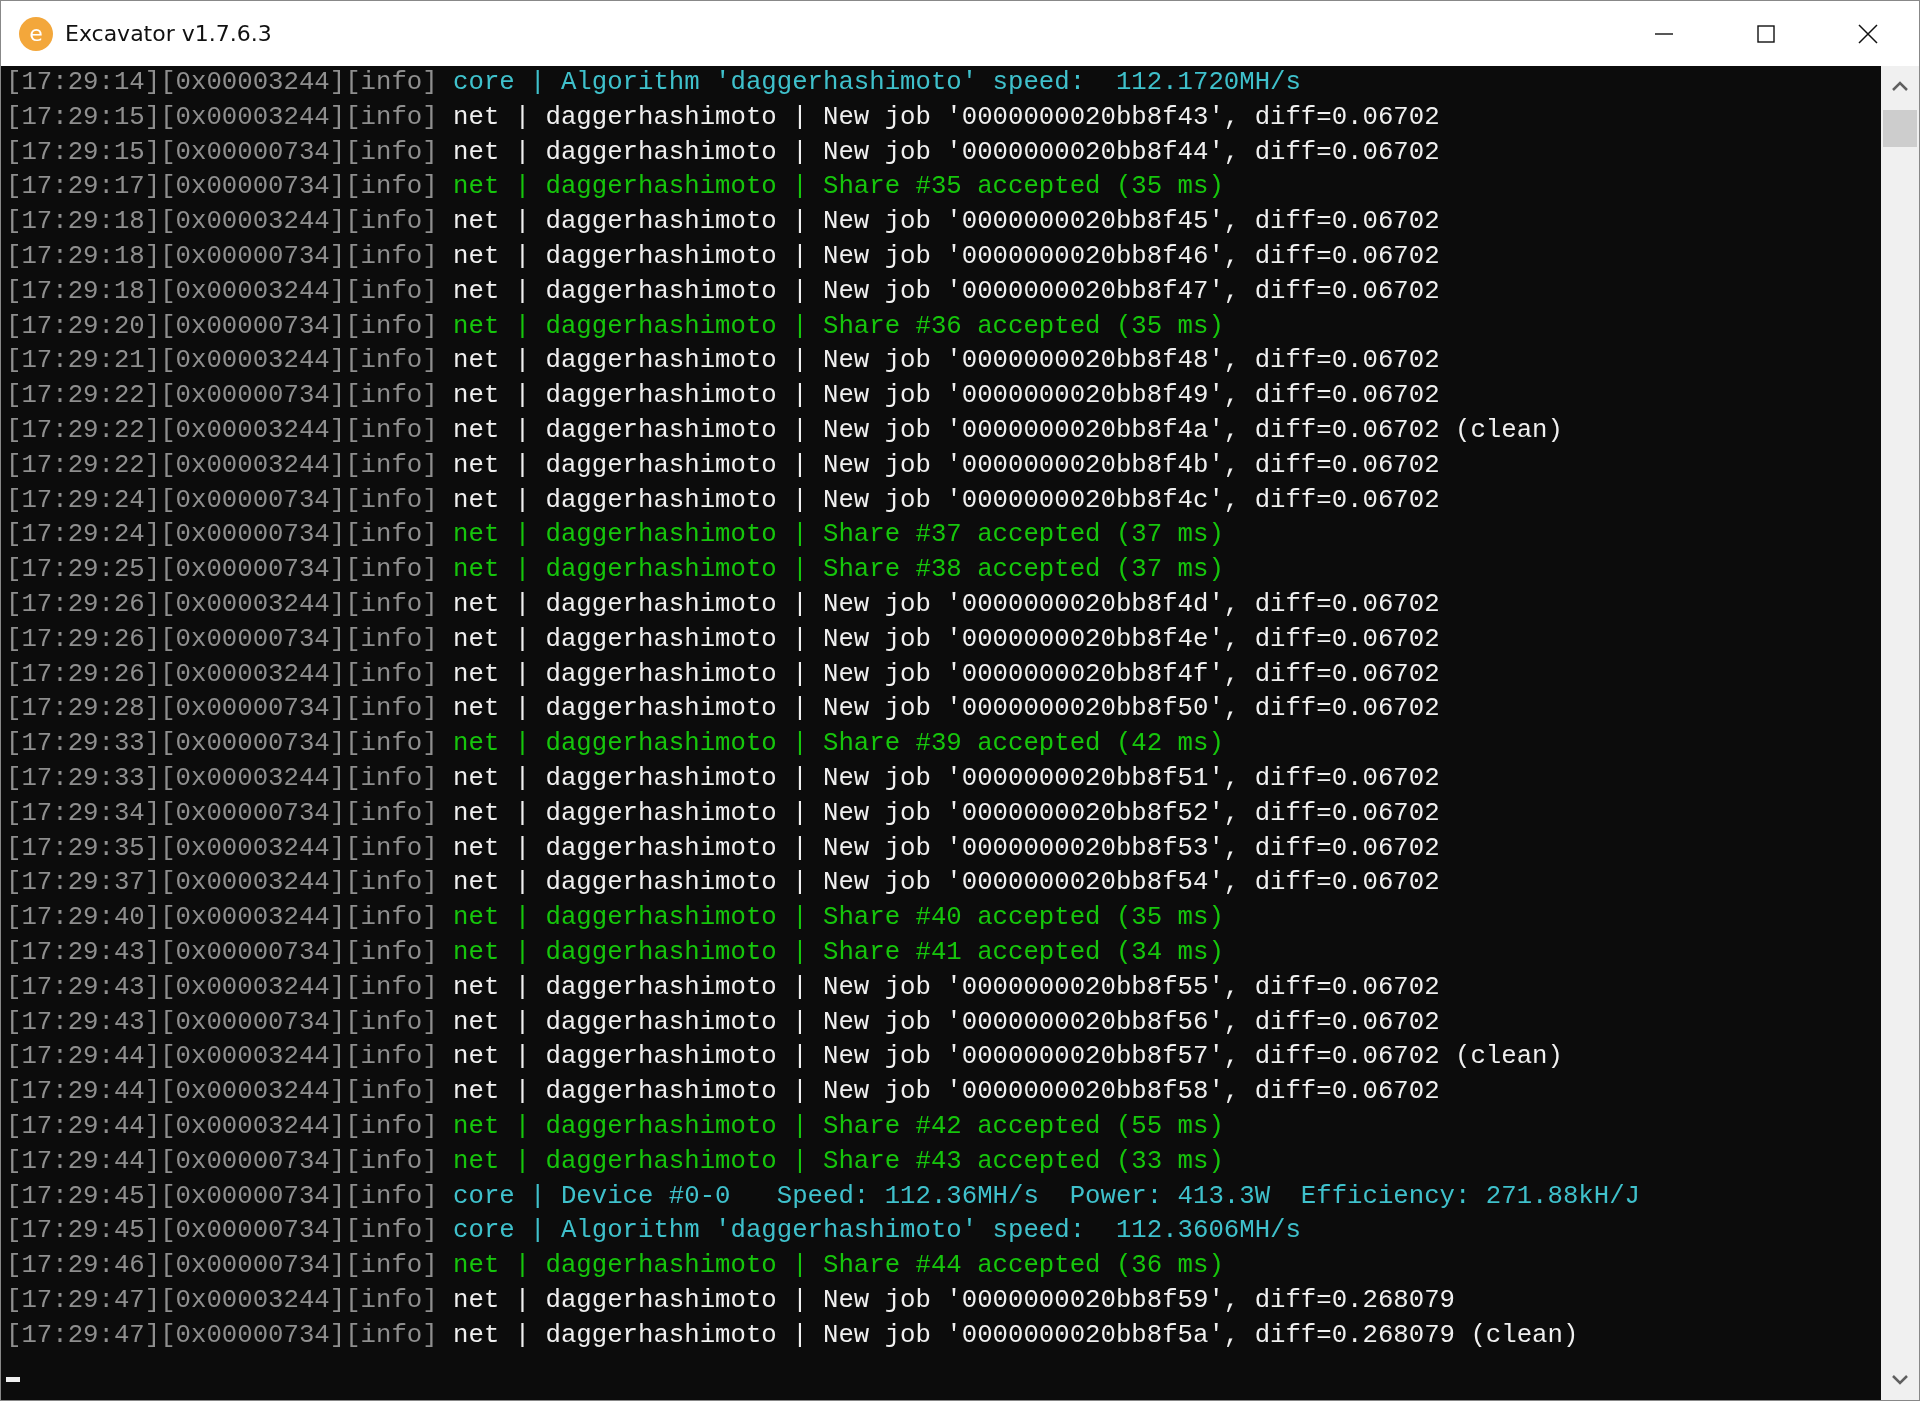 Image resolution: width=1920 pixels, height=1401 pixels. What do you see at coordinates (222, 987) in the screenshot?
I see `log-prefix: [17:29:43][0x00003244][info]` at bounding box center [222, 987].